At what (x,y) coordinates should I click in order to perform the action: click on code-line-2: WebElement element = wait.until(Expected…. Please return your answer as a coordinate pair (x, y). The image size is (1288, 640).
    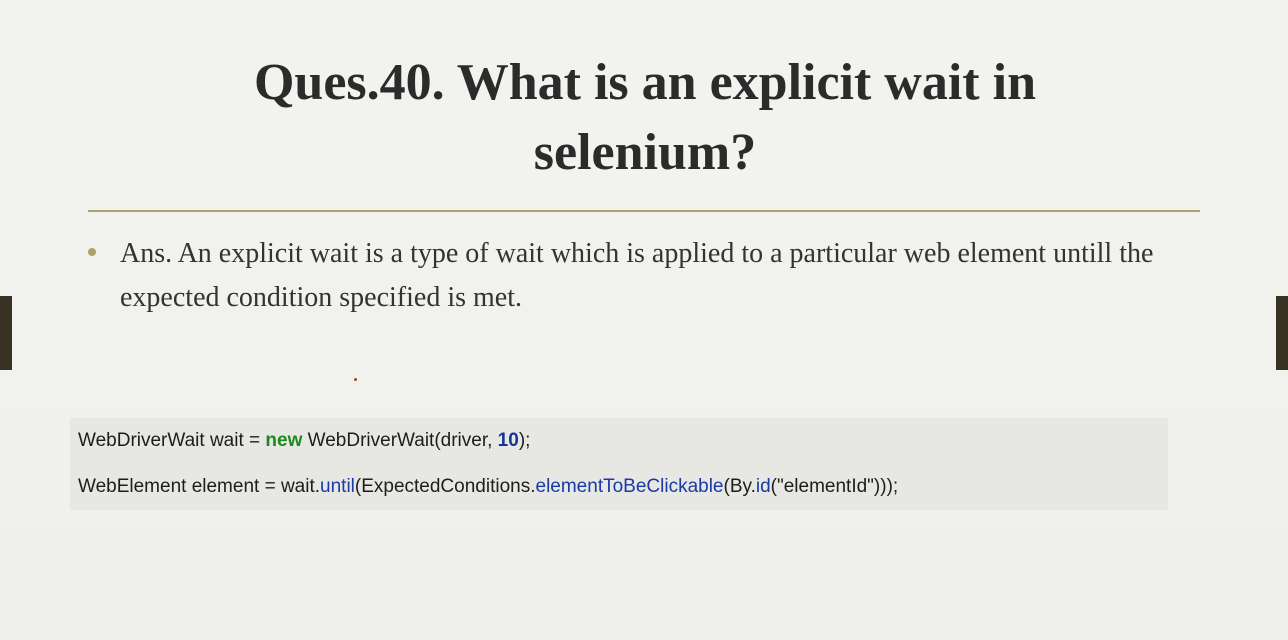
    Looking at the image, I should click on (619, 487).